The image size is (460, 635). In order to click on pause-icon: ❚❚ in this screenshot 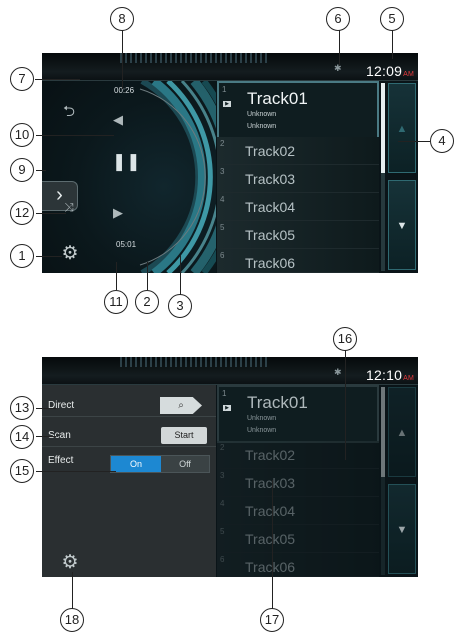, I will do `click(126, 162)`.